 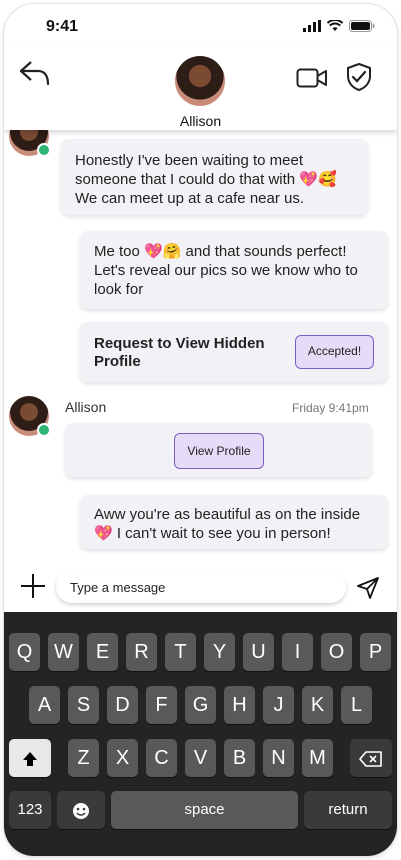 I want to click on key-v: V, so click(x=200, y=758).